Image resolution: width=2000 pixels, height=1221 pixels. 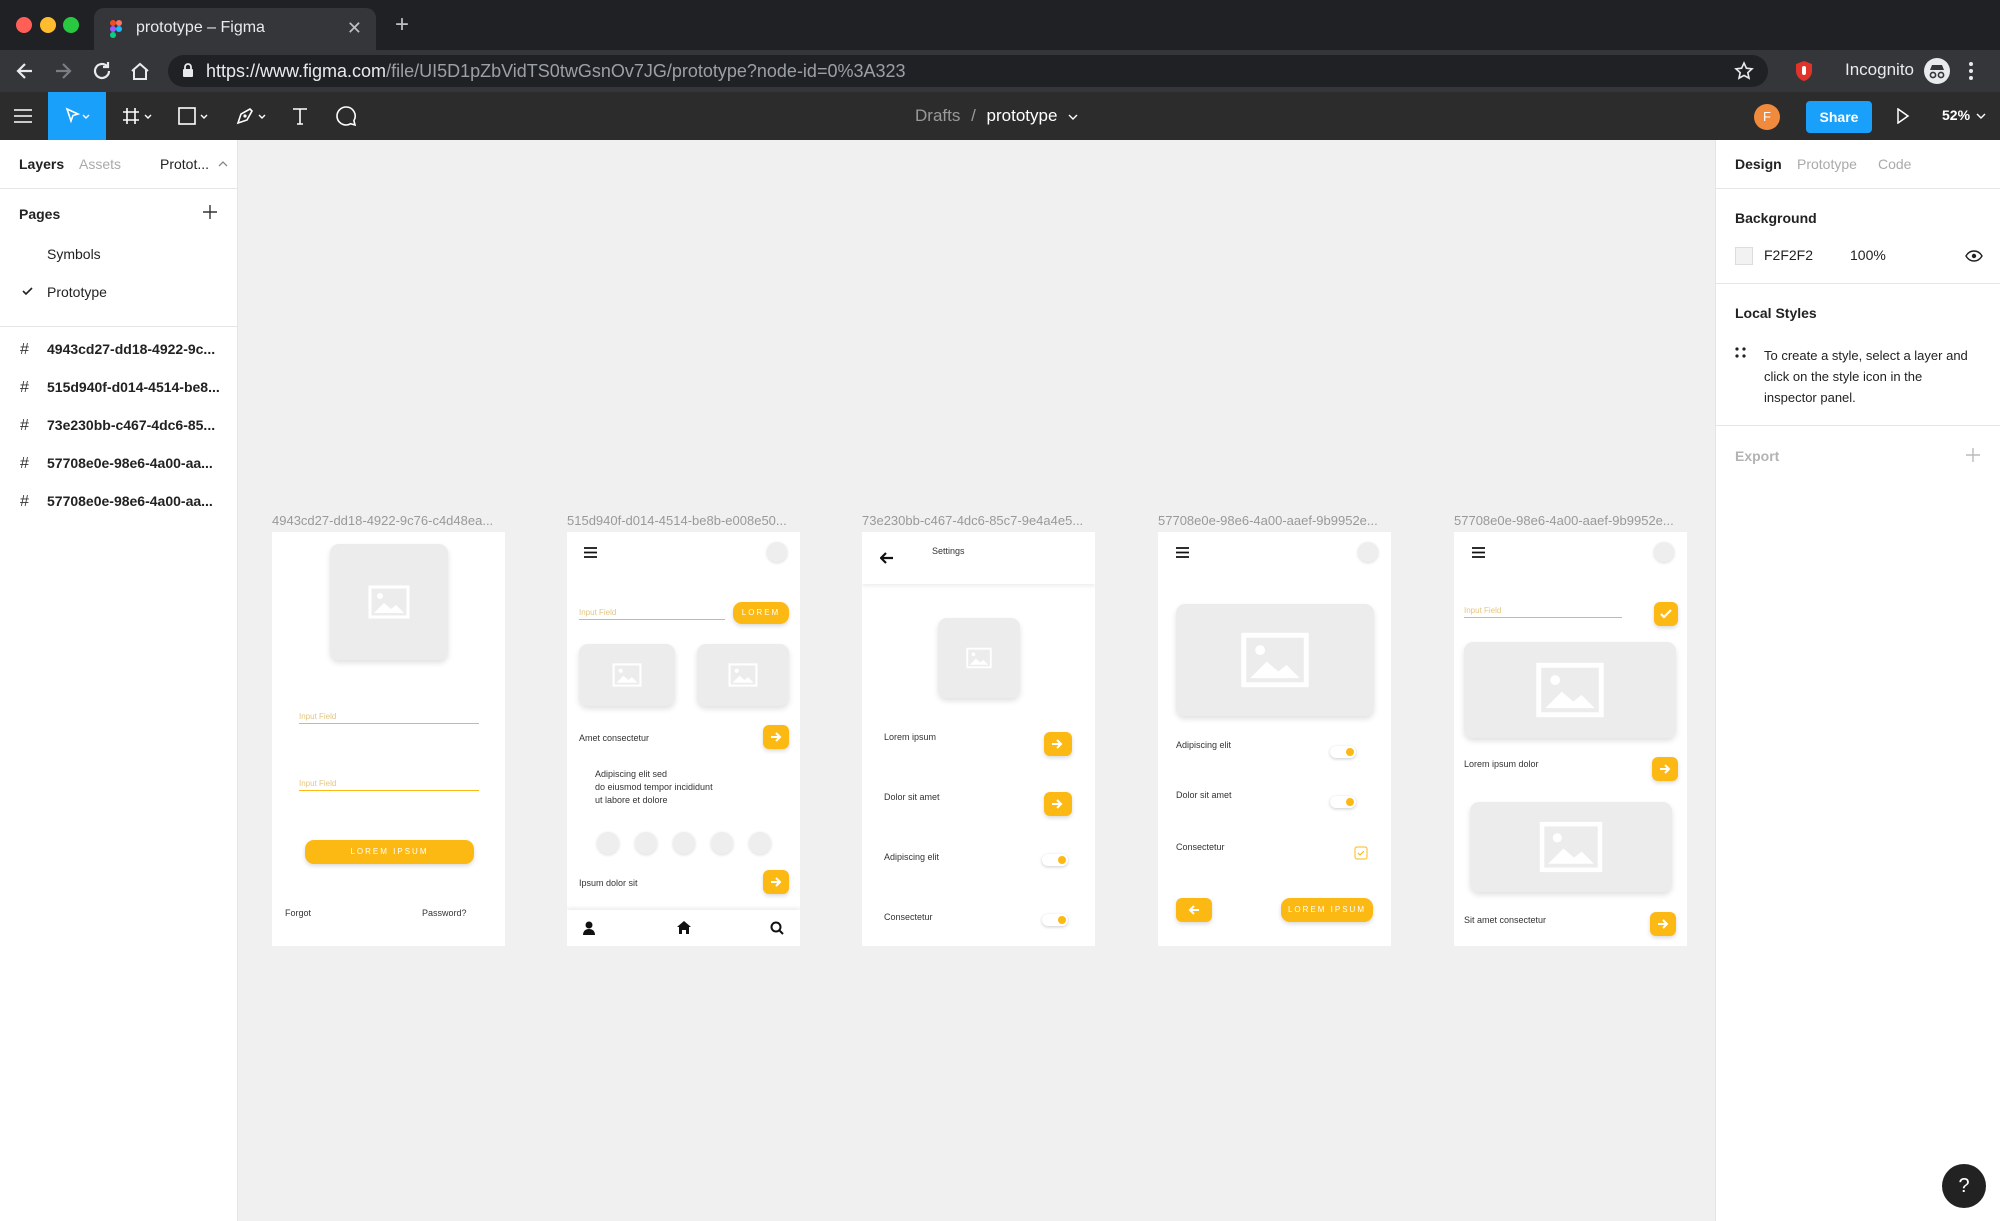 What do you see at coordinates (138, 116) in the screenshot?
I see `frame-tool-button` at bounding box center [138, 116].